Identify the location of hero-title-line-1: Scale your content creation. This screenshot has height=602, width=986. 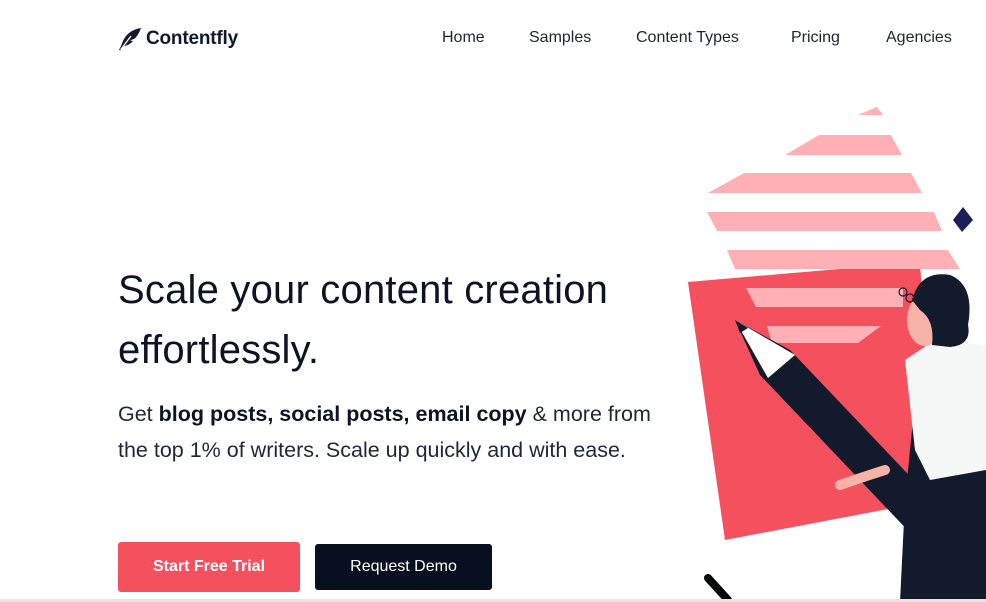
(363, 290).